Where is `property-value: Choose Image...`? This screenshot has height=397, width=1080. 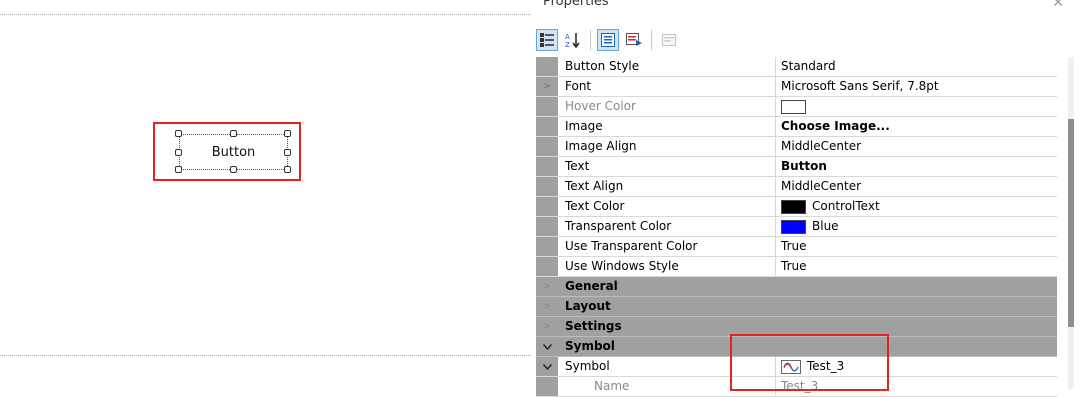 property-value: Choose Image... is located at coordinates (916, 126).